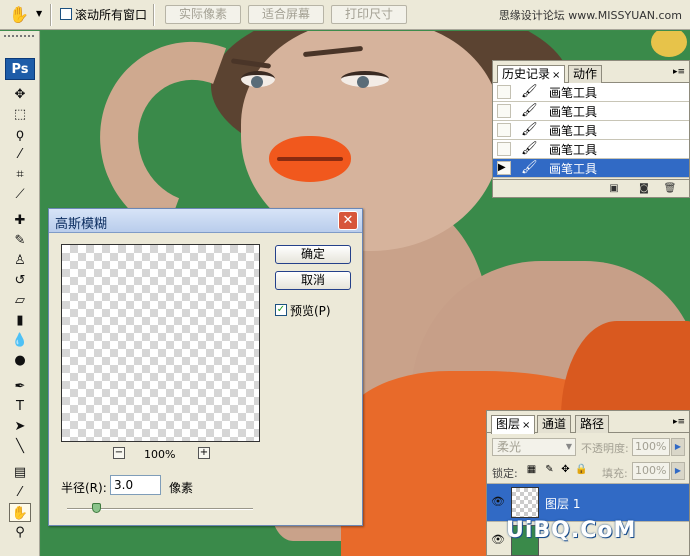 The height and width of the screenshot is (556, 690). What do you see at coordinates (509, 447) in the screenshot?
I see `blend-mode-value: 柔光` at bounding box center [509, 447].